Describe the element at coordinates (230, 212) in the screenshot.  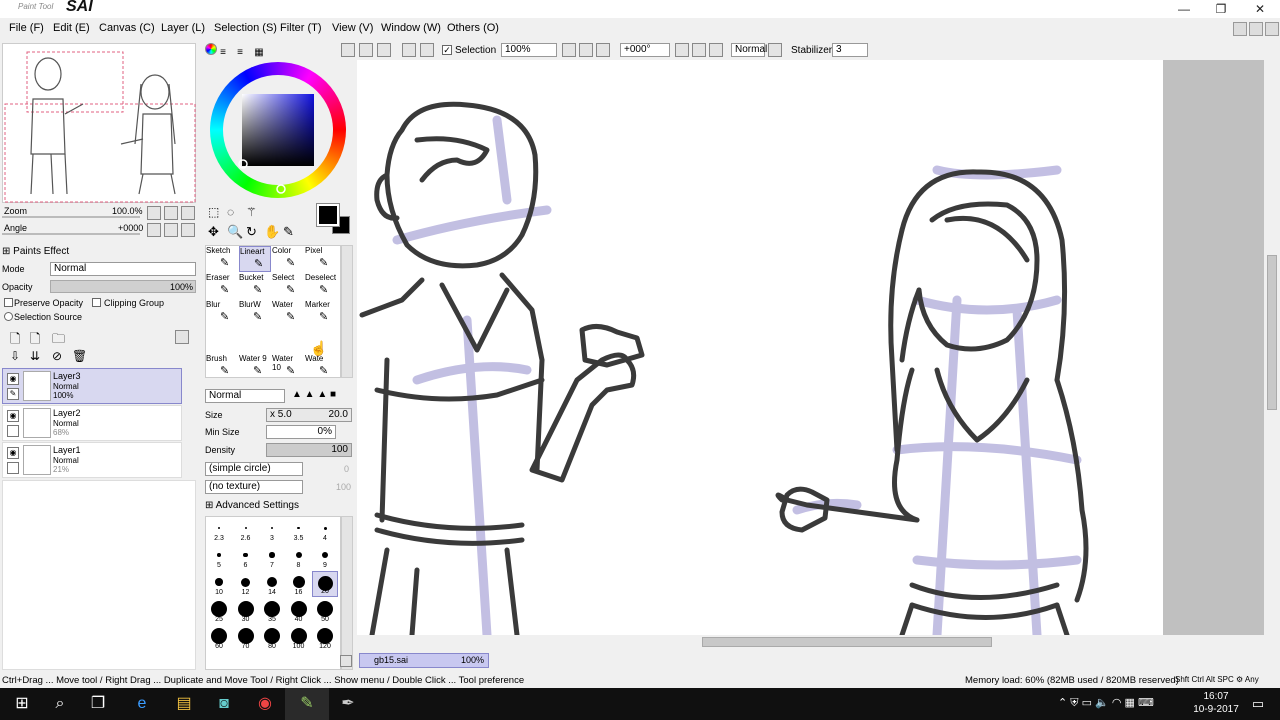
I see `lasso-icon: ◌` at that location.